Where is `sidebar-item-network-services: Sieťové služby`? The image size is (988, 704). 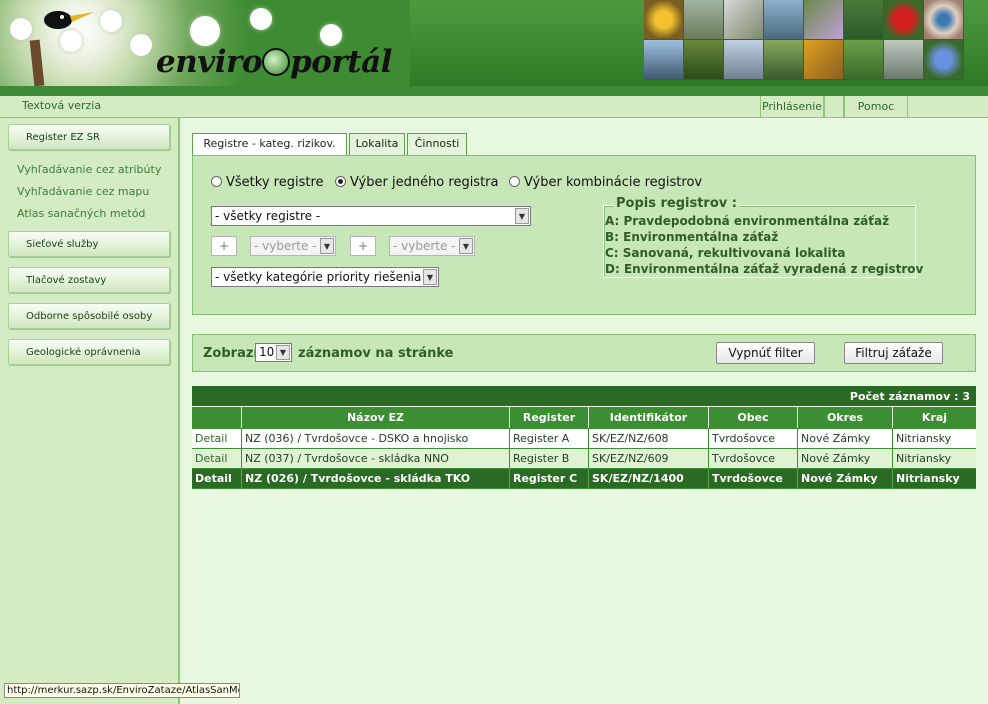 sidebar-item-network-services: Sieťové služby is located at coordinates (89, 244).